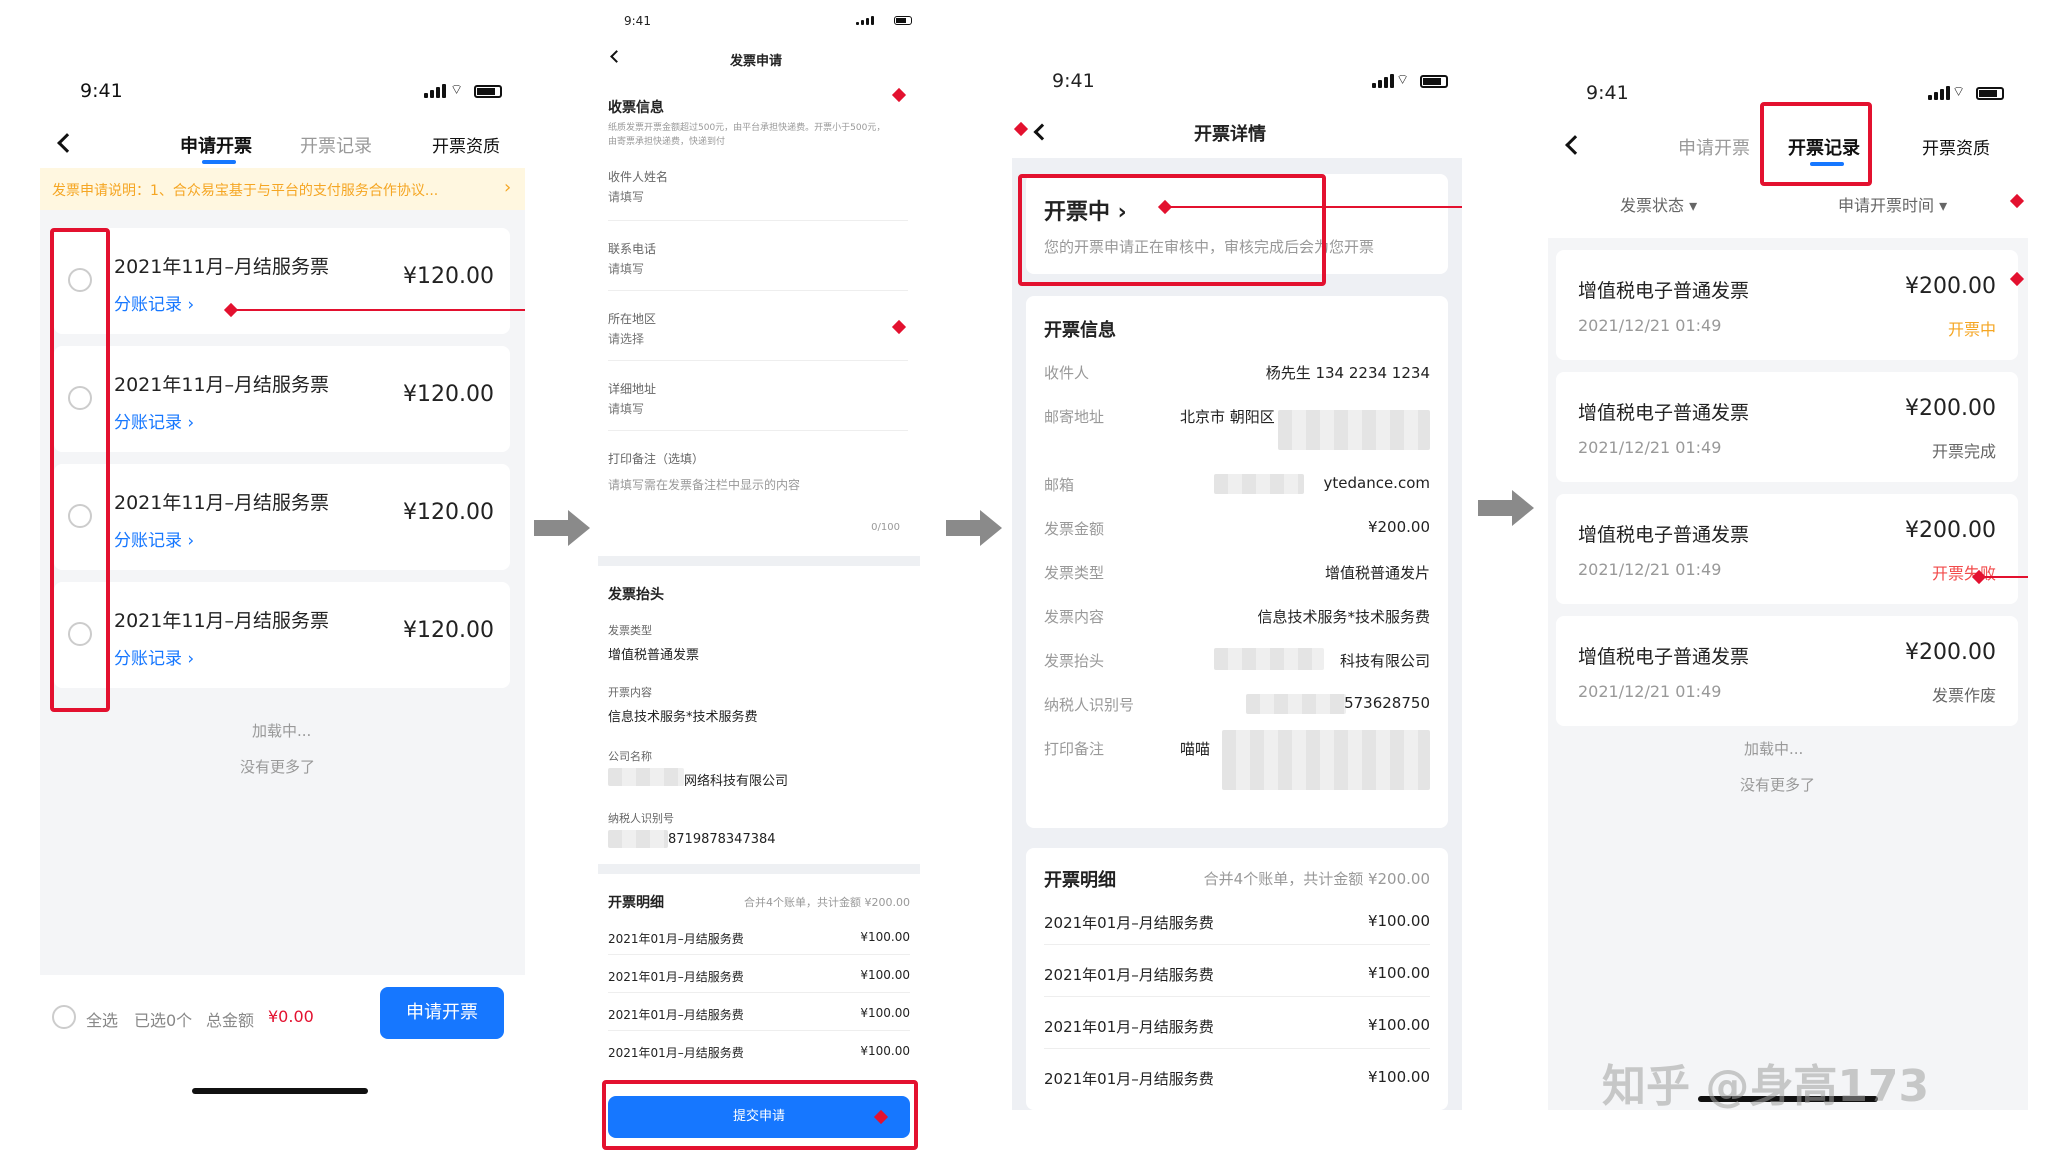 The height and width of the screenshot is (1154, 2048). Describe the element at coordinates (1398, 527) in the screenshot. I see `info-value: ¥200.00` at that location.